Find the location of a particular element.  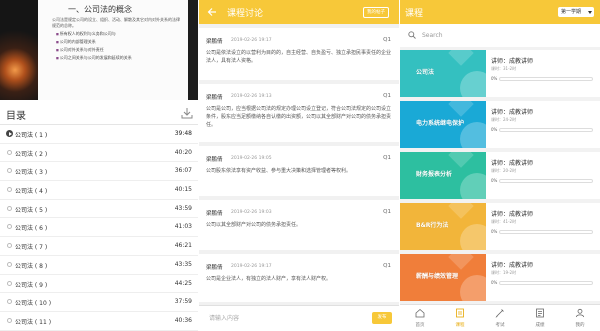

back-arrow-icon is located at coordinates (212, 12).